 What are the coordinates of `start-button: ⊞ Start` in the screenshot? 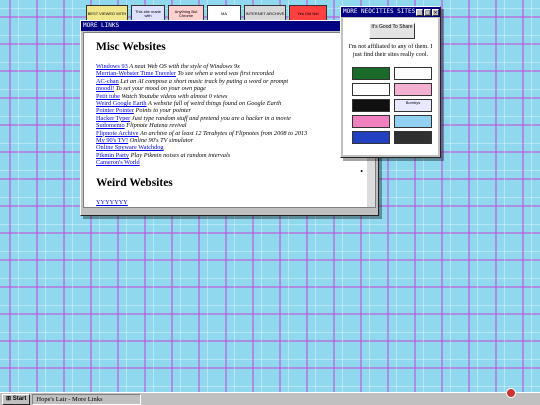 It's located at (16, 399).